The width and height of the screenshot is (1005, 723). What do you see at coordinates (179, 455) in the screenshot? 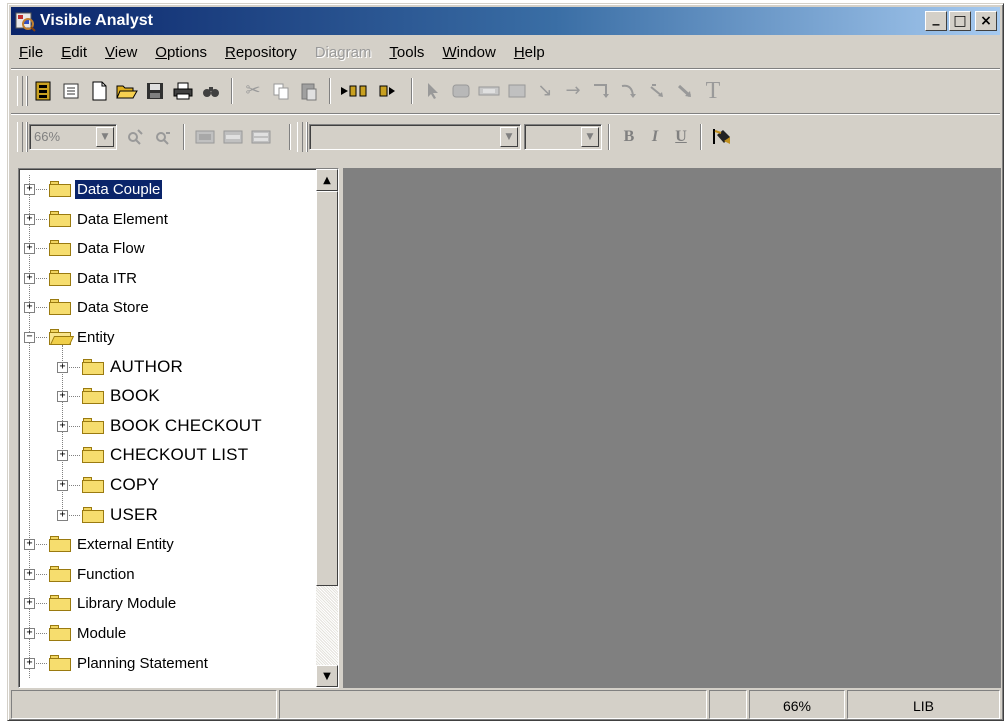
I see `tree-item-label: CHECKOUT LIST` at bounding box center [179, 455].